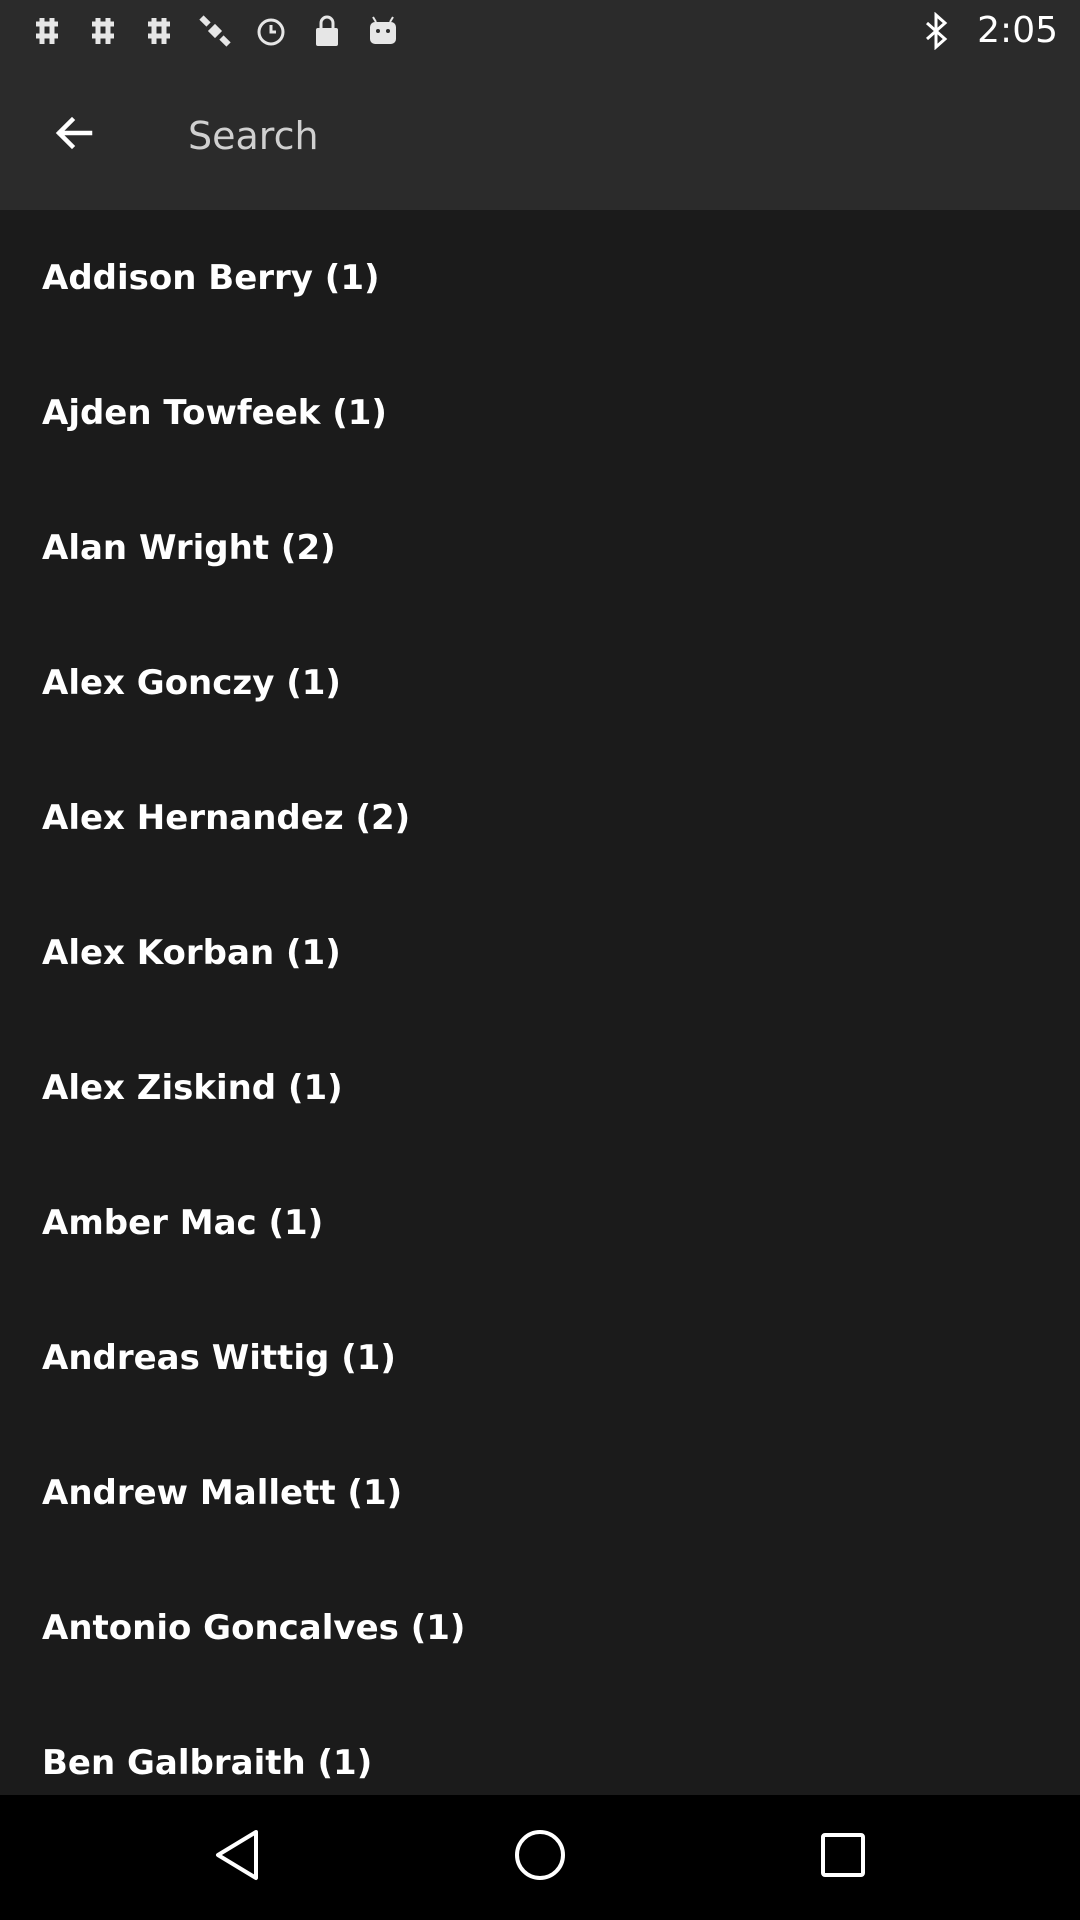  I want to click on nav-back-button, so click(237, 1857).